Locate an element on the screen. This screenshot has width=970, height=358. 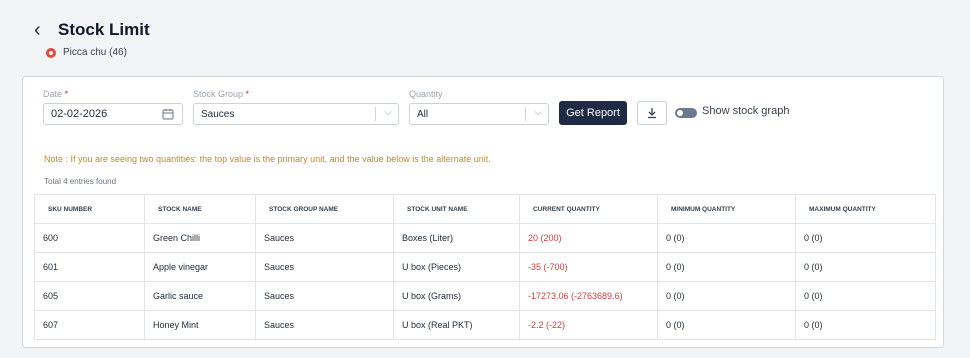
cell-stock-name: Apple vinegar is located at coordinates (200, 267).